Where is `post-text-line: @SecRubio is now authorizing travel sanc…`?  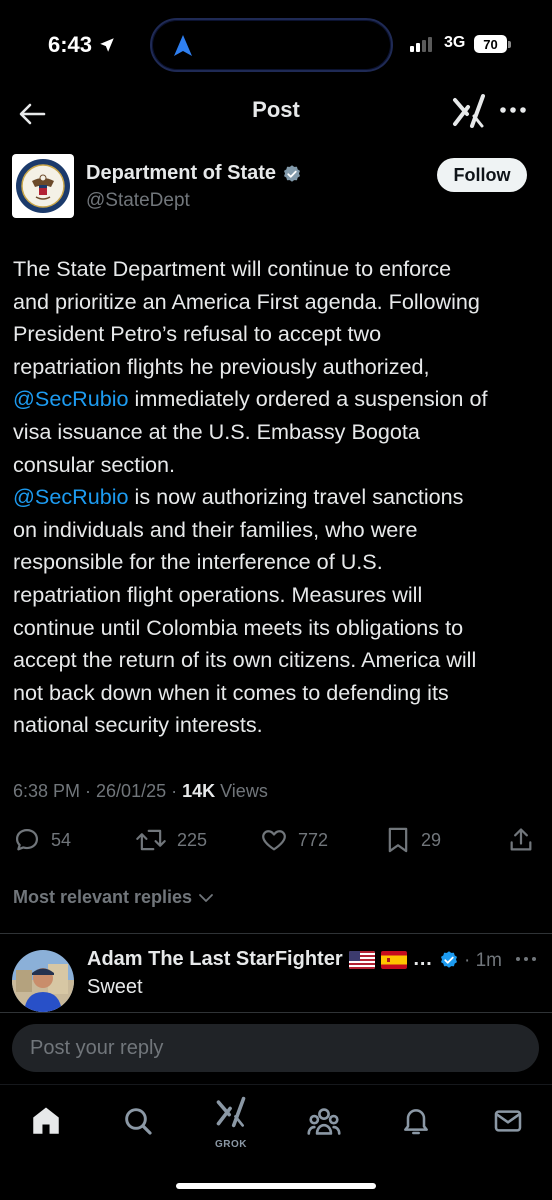
post-text-line: @SecRubio is now authorizing travel sanc… is located at coordinates (277, 497).